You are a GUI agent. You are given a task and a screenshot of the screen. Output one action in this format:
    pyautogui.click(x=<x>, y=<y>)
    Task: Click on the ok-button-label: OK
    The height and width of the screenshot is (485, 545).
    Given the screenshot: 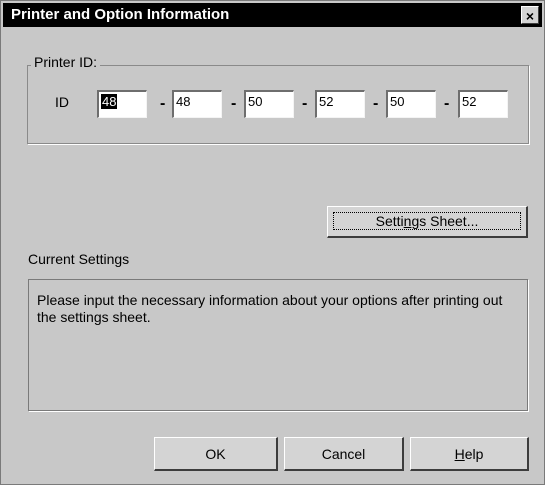 What is the action you would take?
    pyautogui.click(x=215, y=454)
    